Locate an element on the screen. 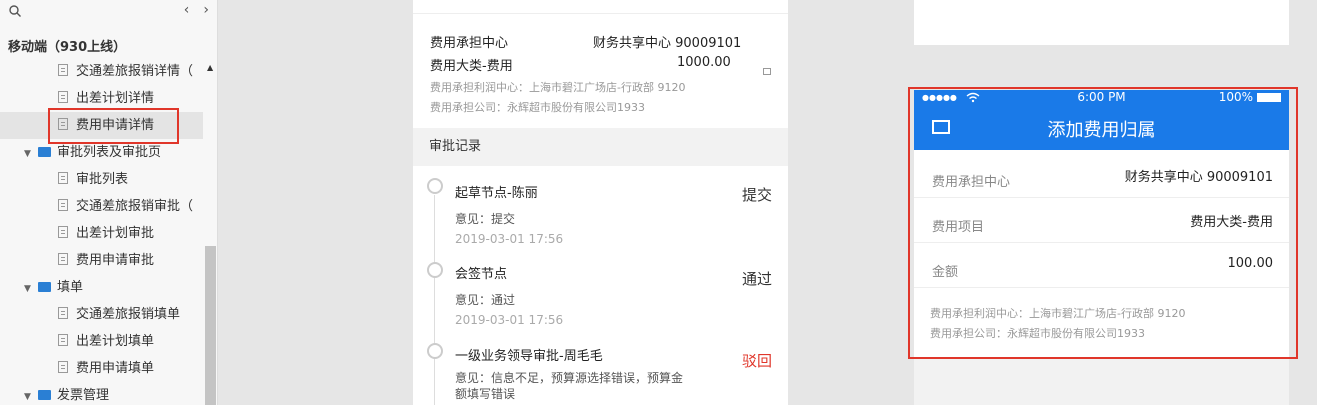 This screenshot has width=1317, height=405. record-status: 通过 is located at coordinates (756, 279).